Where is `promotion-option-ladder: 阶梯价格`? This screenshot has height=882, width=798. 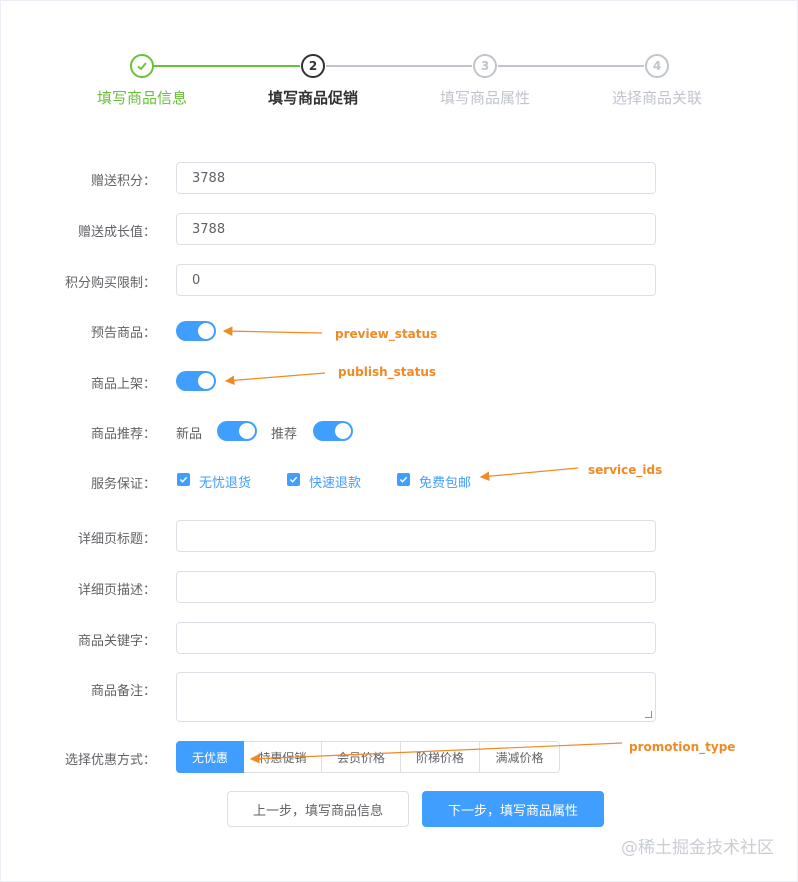 promotion-option-ladder: 阶梯价格 is located at coordinates (440, 757).